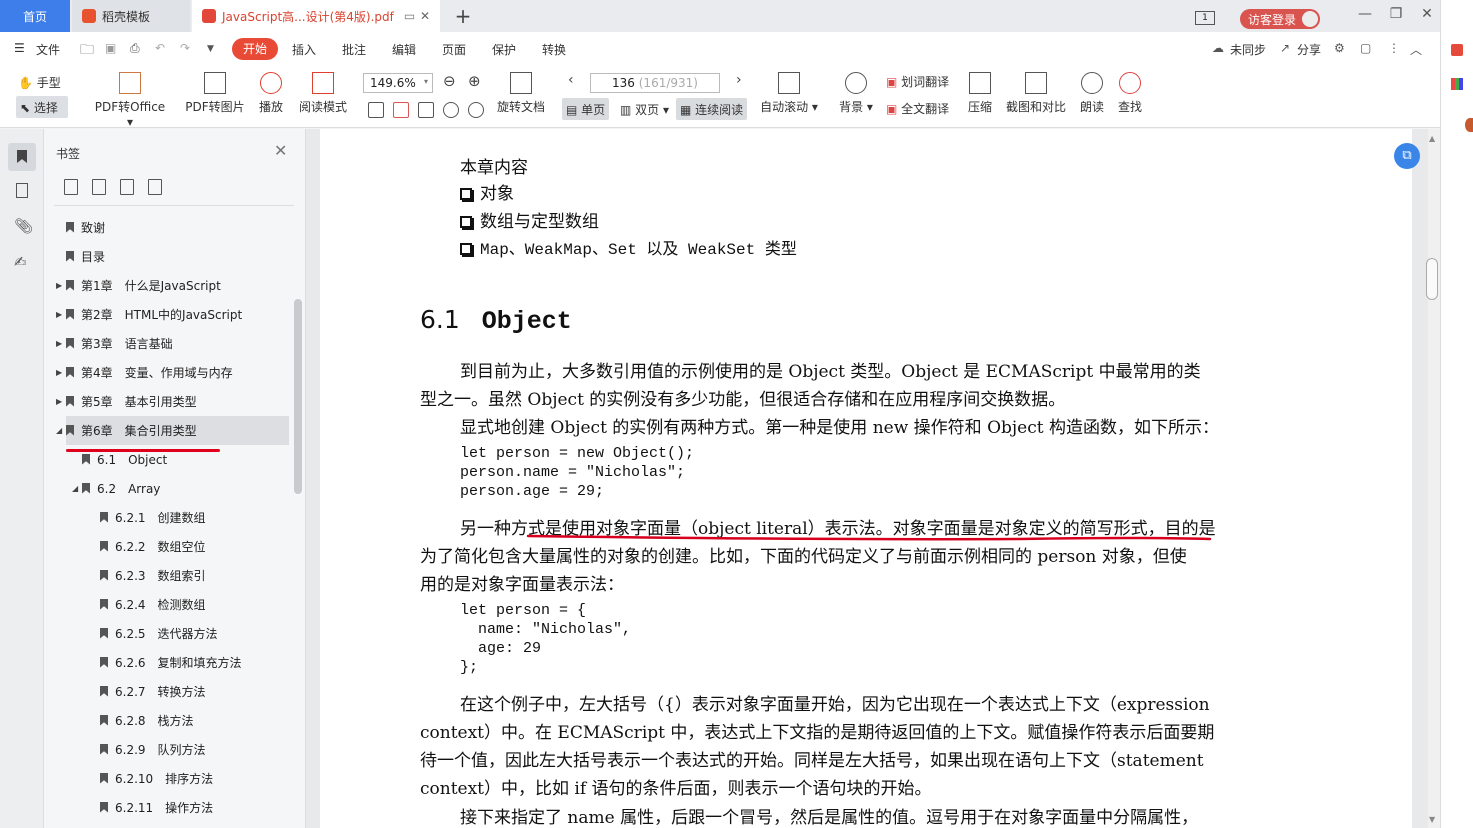 Image resolution: width=1473 pixels, height=828 pixels. What do you see at coordinates (644, 109) in the screenshot?
I see `double-page-button: ▥ 双页 ▾` at bounding box center [644, 109].